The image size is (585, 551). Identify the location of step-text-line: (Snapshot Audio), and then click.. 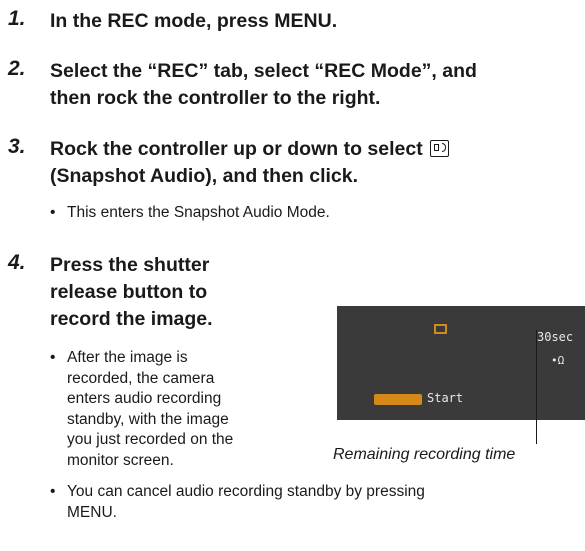
(204, 176).